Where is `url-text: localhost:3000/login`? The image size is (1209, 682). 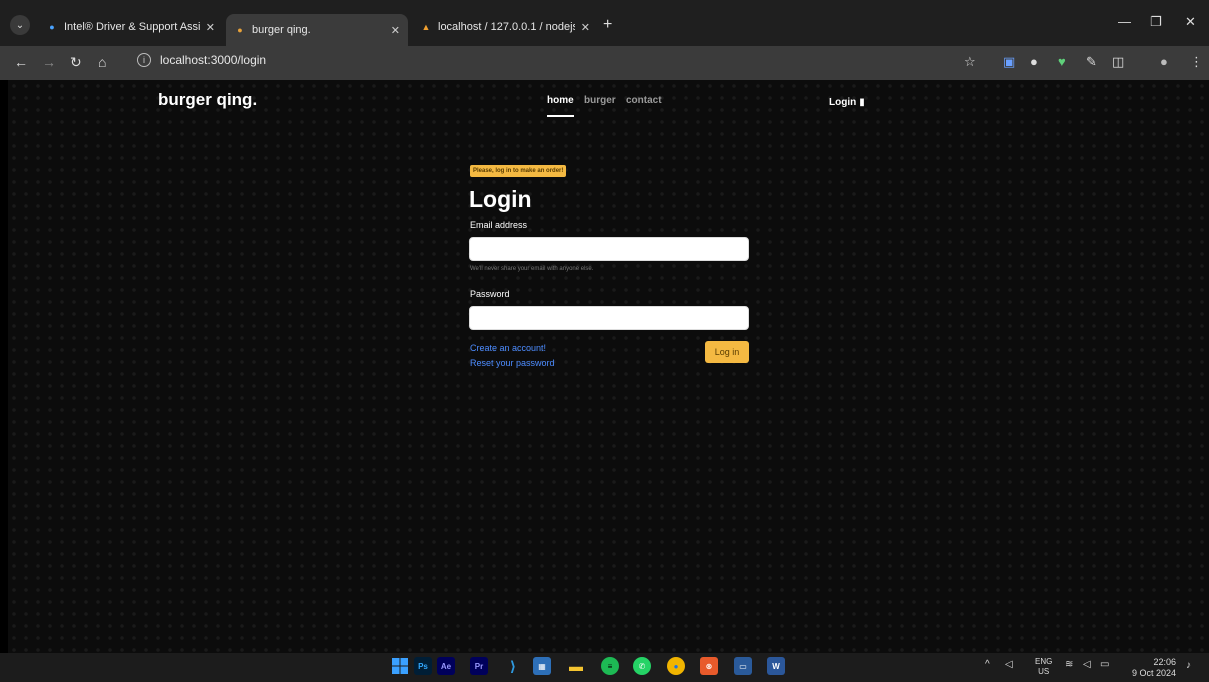
url-text: localhost:3000/login is located at coordinates (213, 60).